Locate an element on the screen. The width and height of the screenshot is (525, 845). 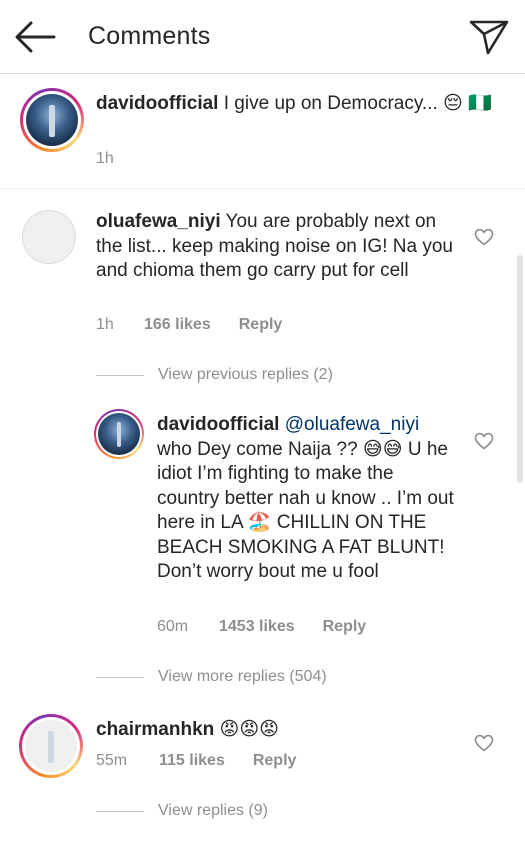
comment-meta: 55m 115 likes Reply is located at coordinates (196, 761).